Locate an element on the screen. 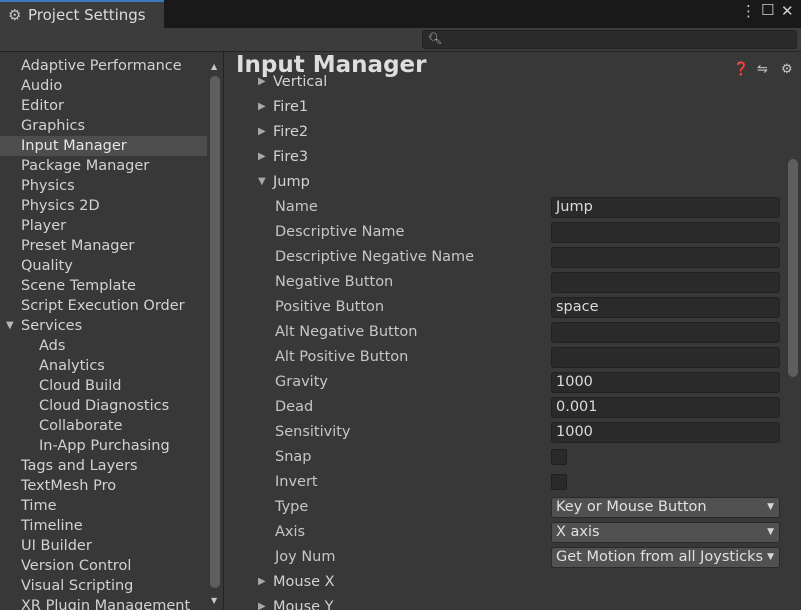 The width and height of the screenshot is (801, 610). sidebar-item-in-app-purchasing: In-App Purchasing is located at coordinates (103, 446).